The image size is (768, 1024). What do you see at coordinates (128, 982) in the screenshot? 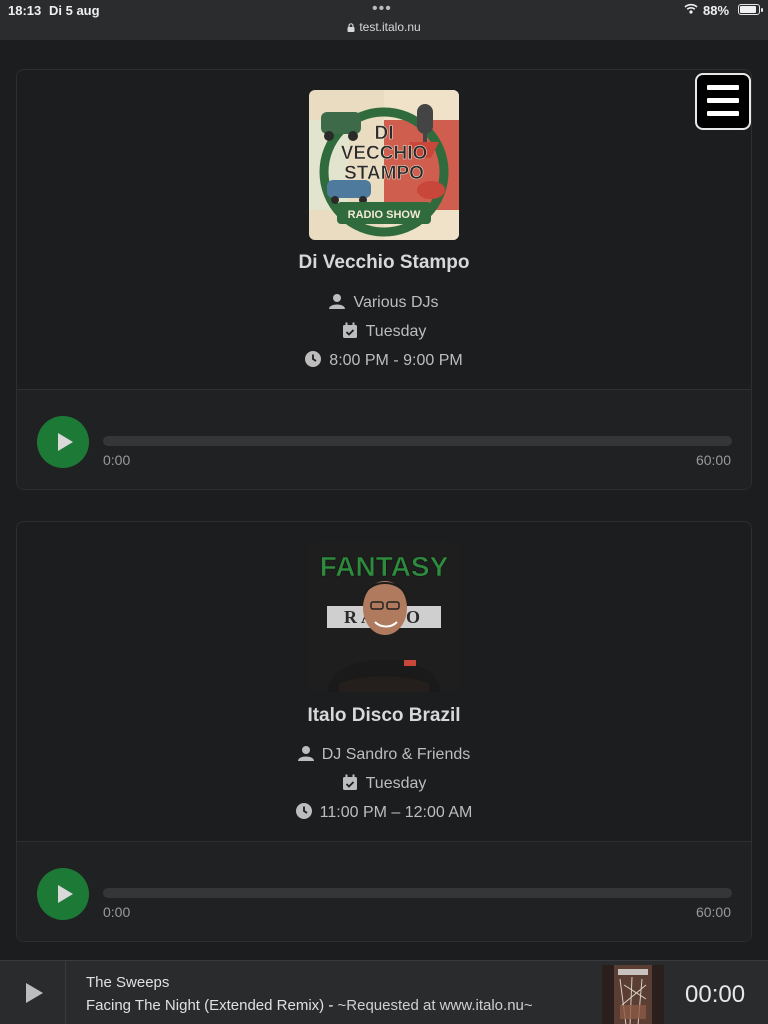
I see `now-playing-artist: The Sweeps` at bounding box center [128, 982].